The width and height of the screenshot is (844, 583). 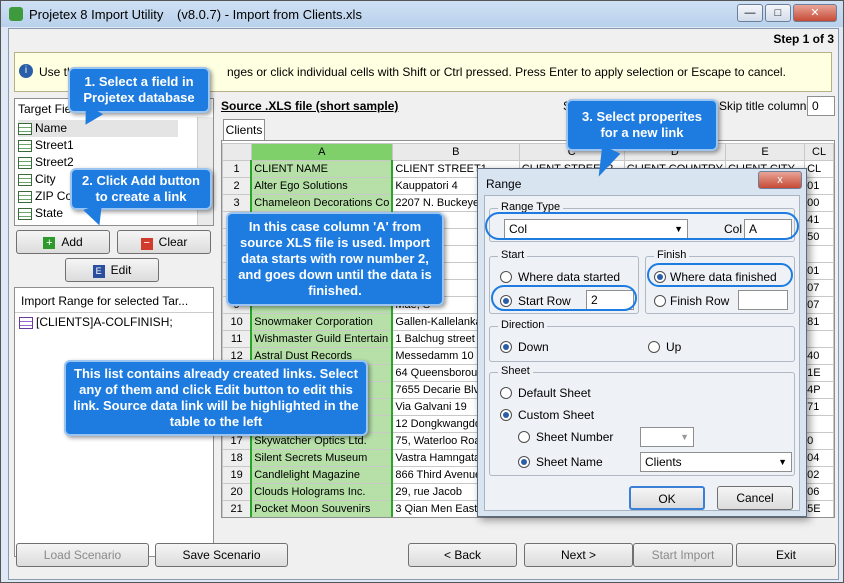 What do you see at coordinates (750, 13) in the screenshot?
I see `minimize-button: —` at bounding box center [750, 13].